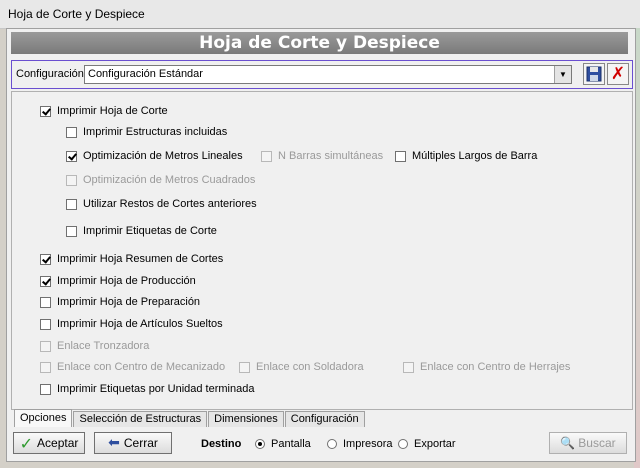  What do you see at coordinates (169, 180) in the screenshot?
I see `checkbox-label: Optimización de Metros Cuadrados` at bounding box center [169, 180].